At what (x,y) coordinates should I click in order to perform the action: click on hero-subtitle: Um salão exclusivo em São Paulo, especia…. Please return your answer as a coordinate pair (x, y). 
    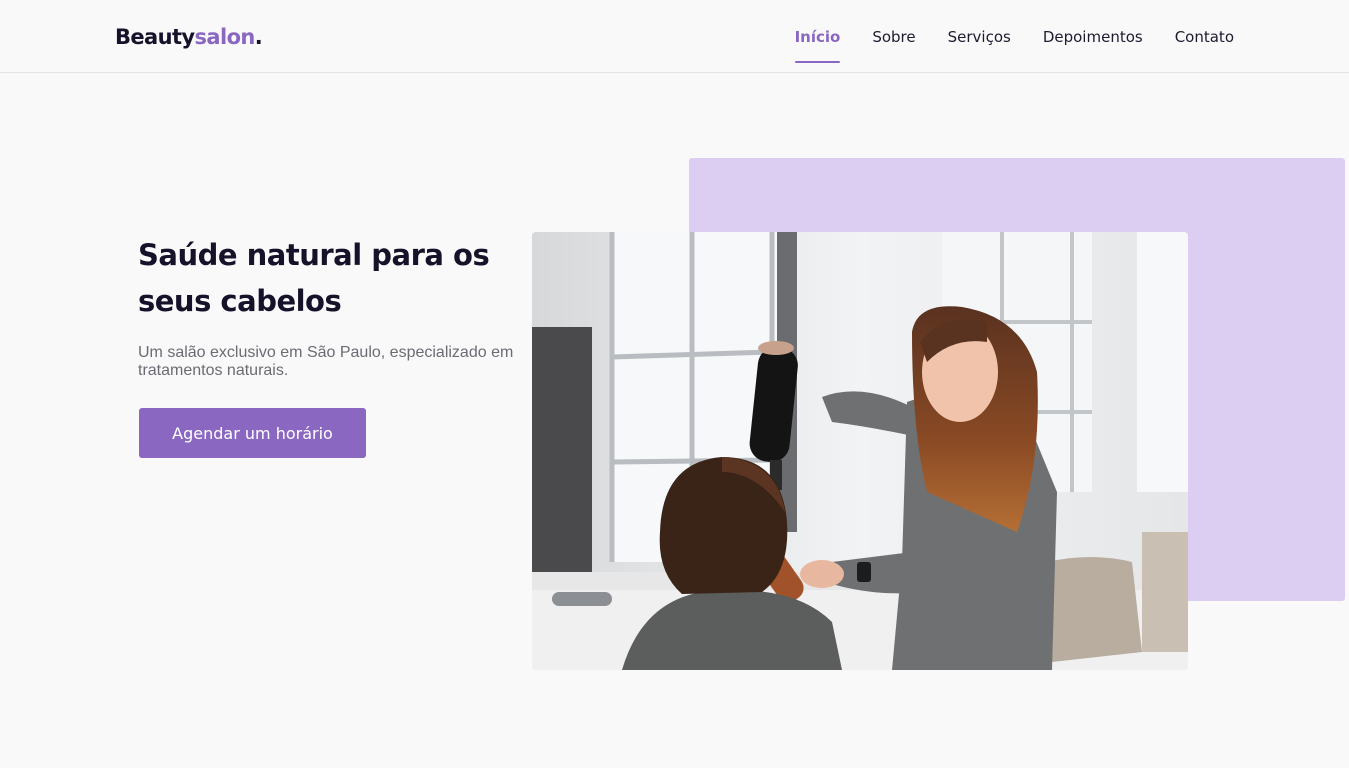
    Looking at the image, I should click on (326, 361).